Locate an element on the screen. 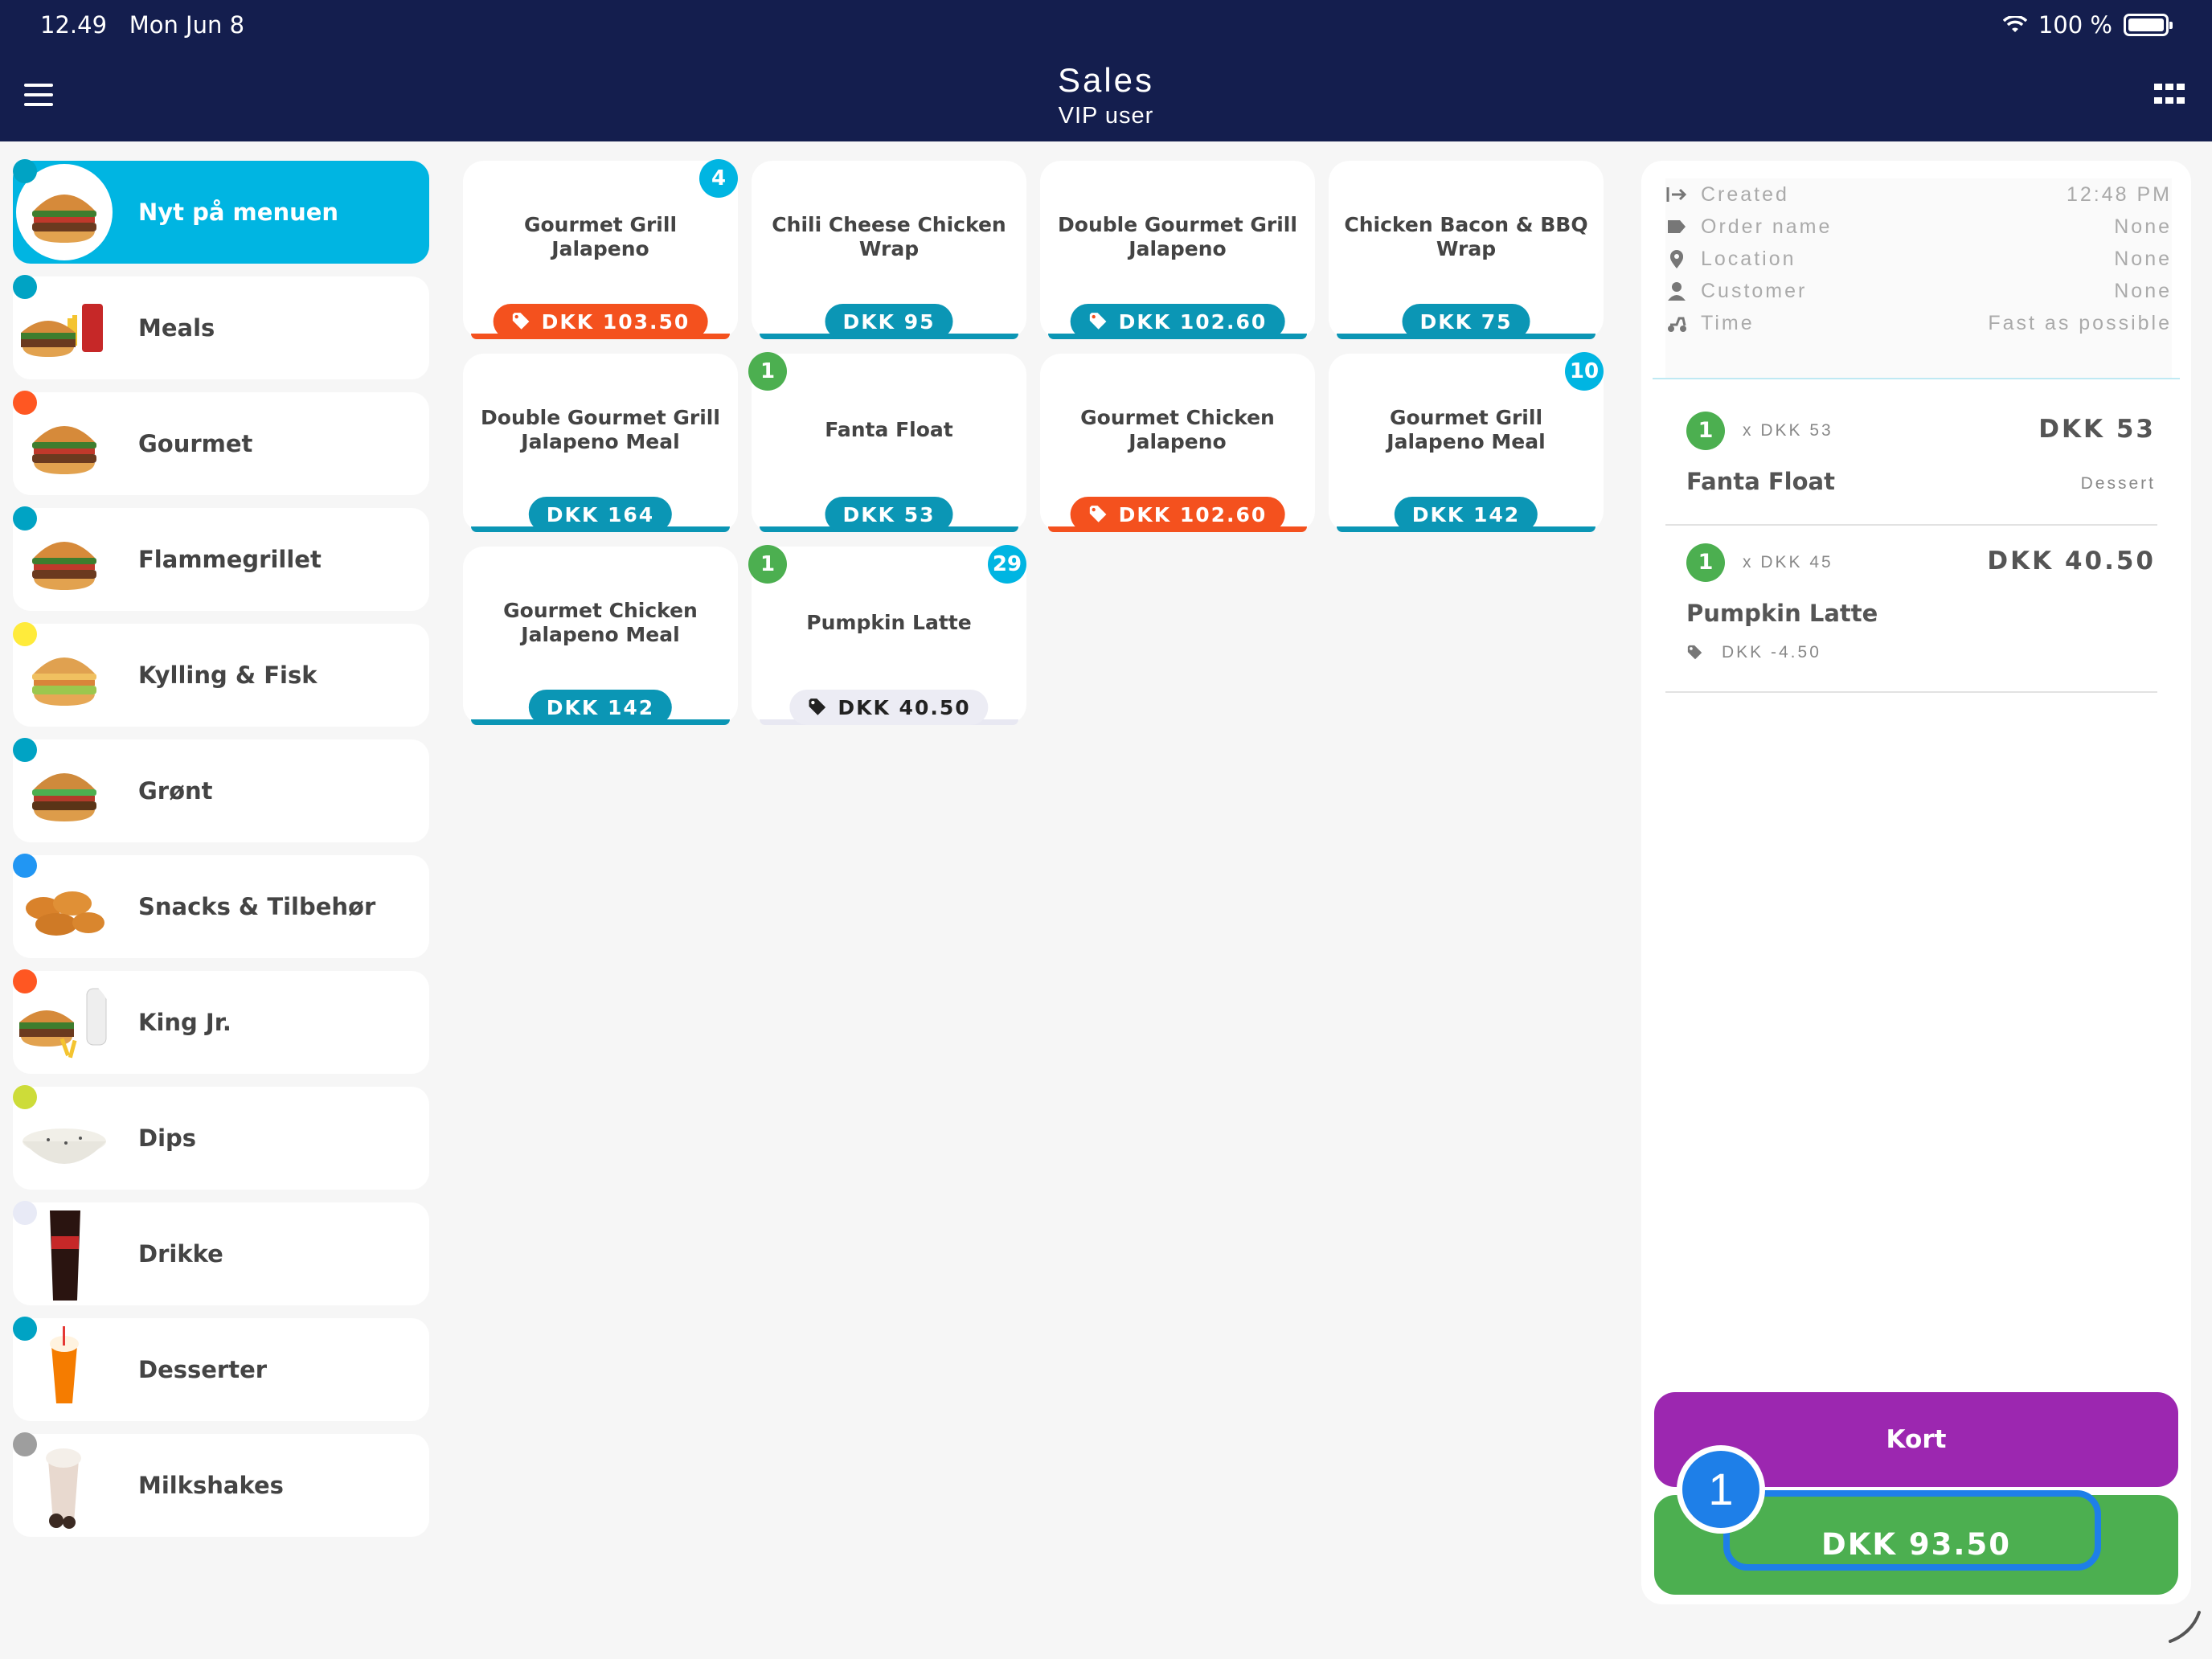 This screenshot has height=1659, width=2212. product-name: Fanta Float is located at coordinates (889, 429).